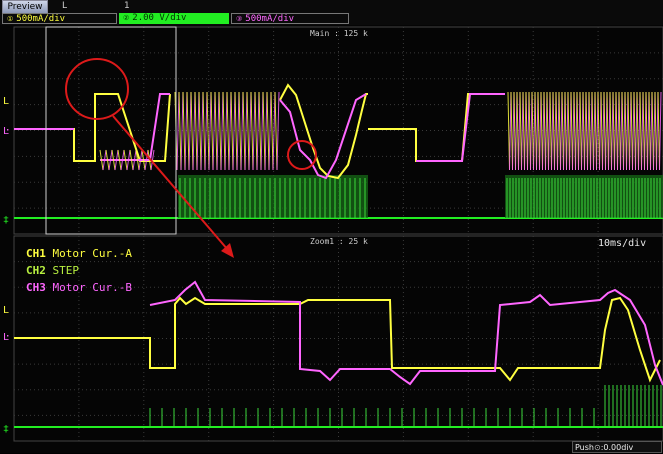 The height and width of the screenshot is (454, 663). What do you see at coordinates (339, 241) in the screenshot?
I see `zoom-window-label: Zoom1 : 25 k` at bounding box center [339, 241].